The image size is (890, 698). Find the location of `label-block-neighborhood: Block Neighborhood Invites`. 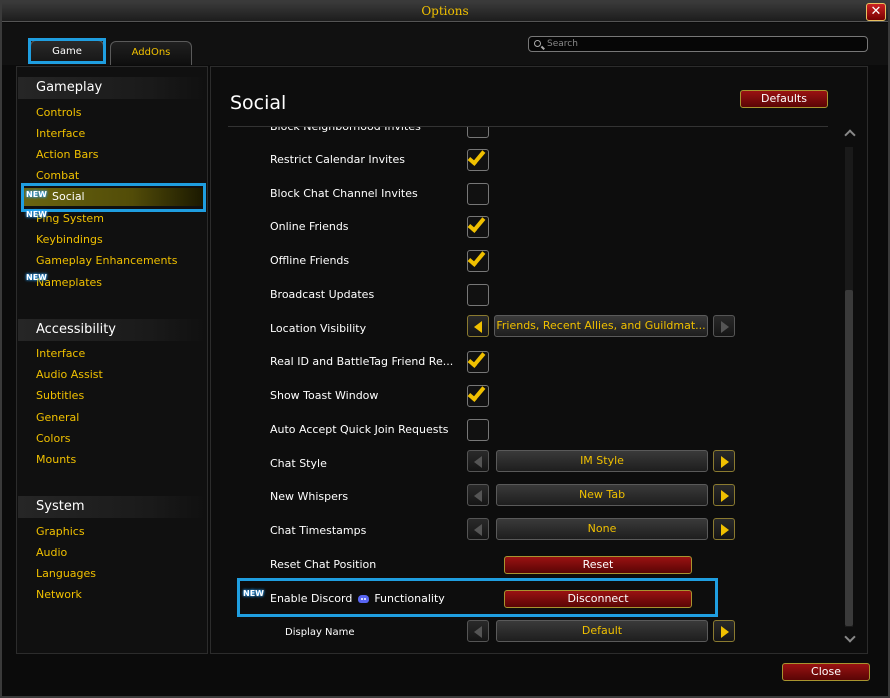

label-block-neighborhood: Block Neighborhood Invites is located at coordinates (345, 131).